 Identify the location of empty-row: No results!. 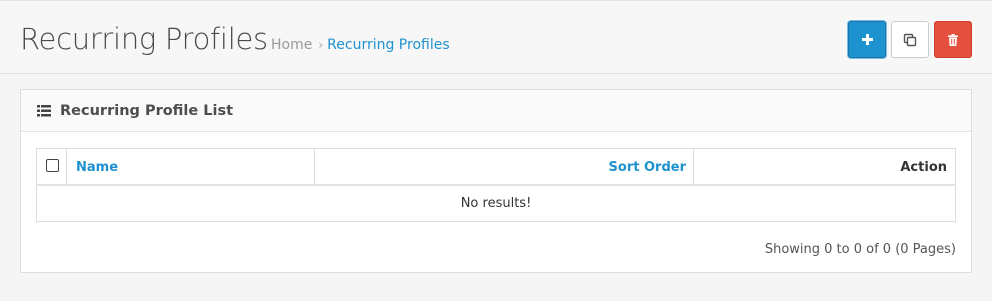
(496, 203).